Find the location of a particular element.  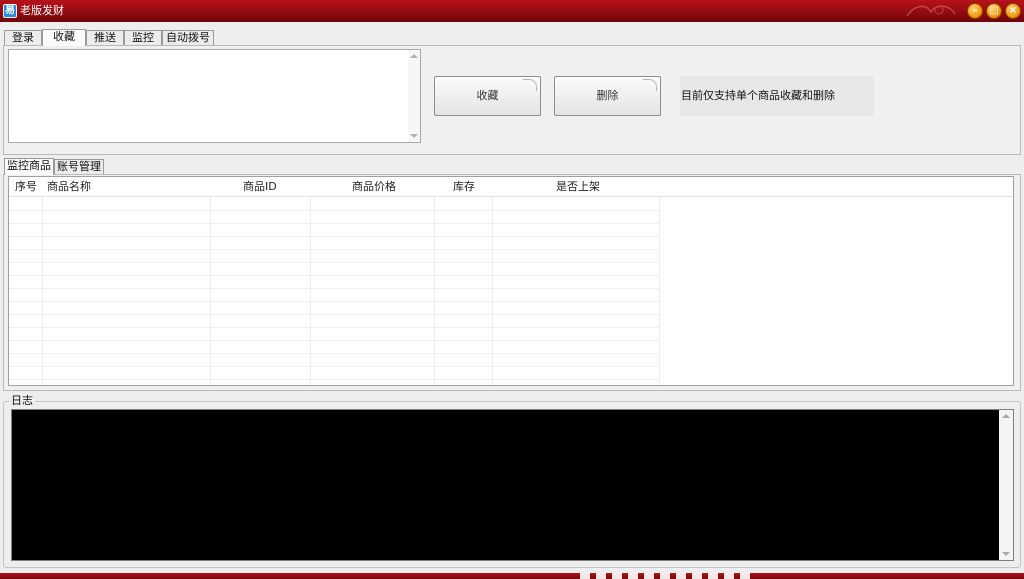

title-bar: 易 老版发财 – □ × is located at coordinates (512, 11).